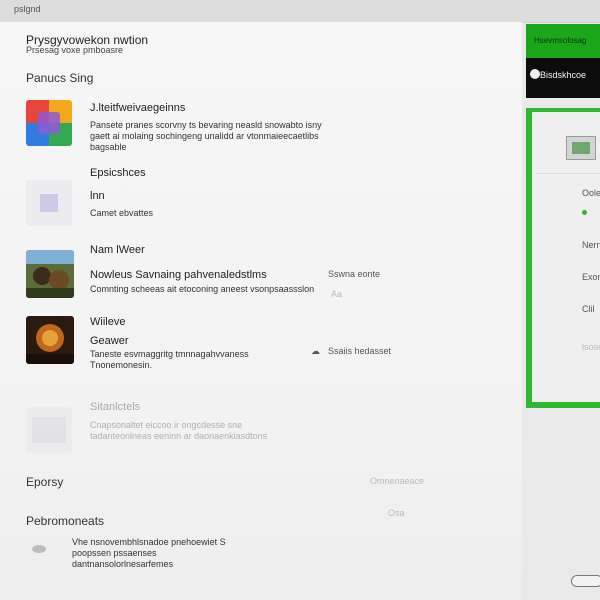 Image resolution: width=600 pixels, height=600 pixels. I want to click on panel-divider, so click(568, 173).